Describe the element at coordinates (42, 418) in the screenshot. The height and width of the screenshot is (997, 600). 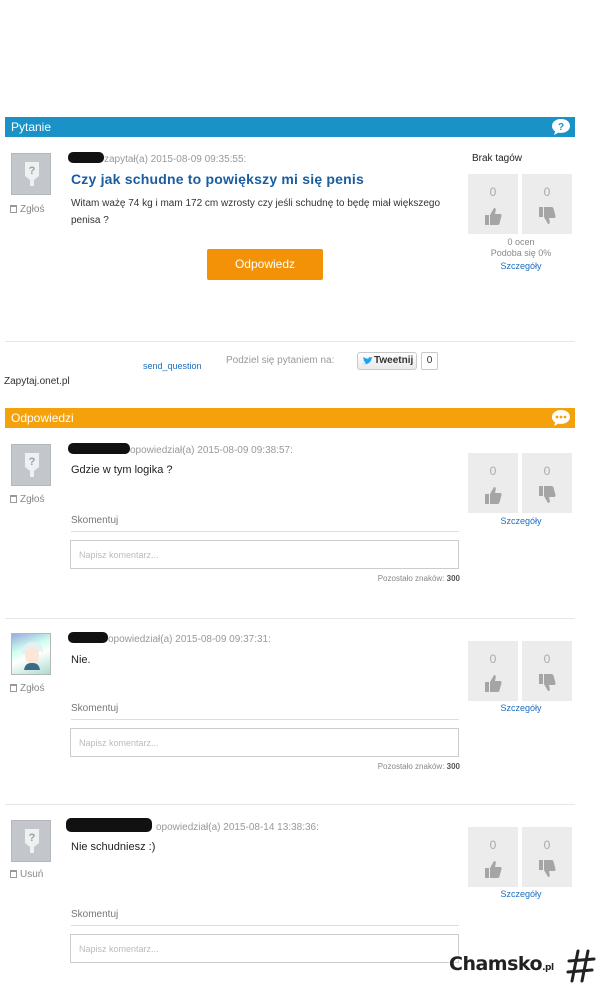
I see `answers-header-label: Odpowiedzi` at that location.